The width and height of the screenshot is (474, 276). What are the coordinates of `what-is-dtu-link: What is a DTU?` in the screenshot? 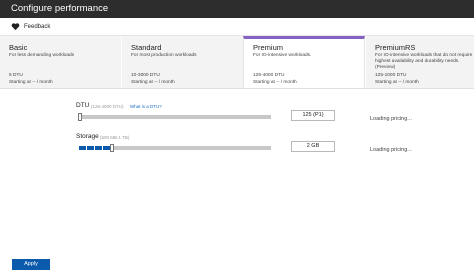 It's located at (146, 106).